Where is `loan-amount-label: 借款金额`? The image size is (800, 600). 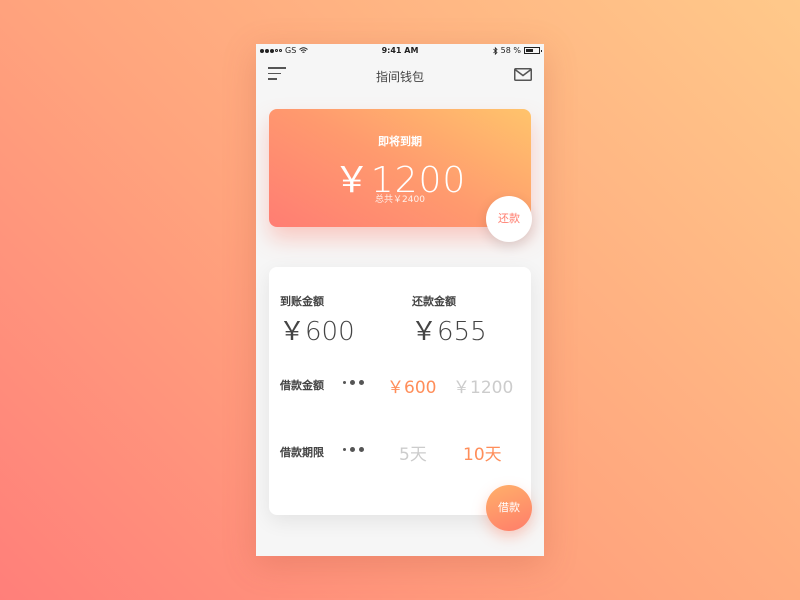
loan-amount-label: 借款金额 is located at coordinates (302, 385).